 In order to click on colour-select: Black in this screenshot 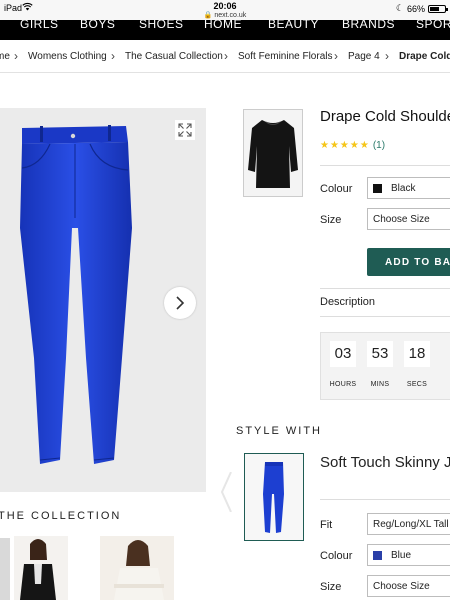, I will do `click(408, 188)`.